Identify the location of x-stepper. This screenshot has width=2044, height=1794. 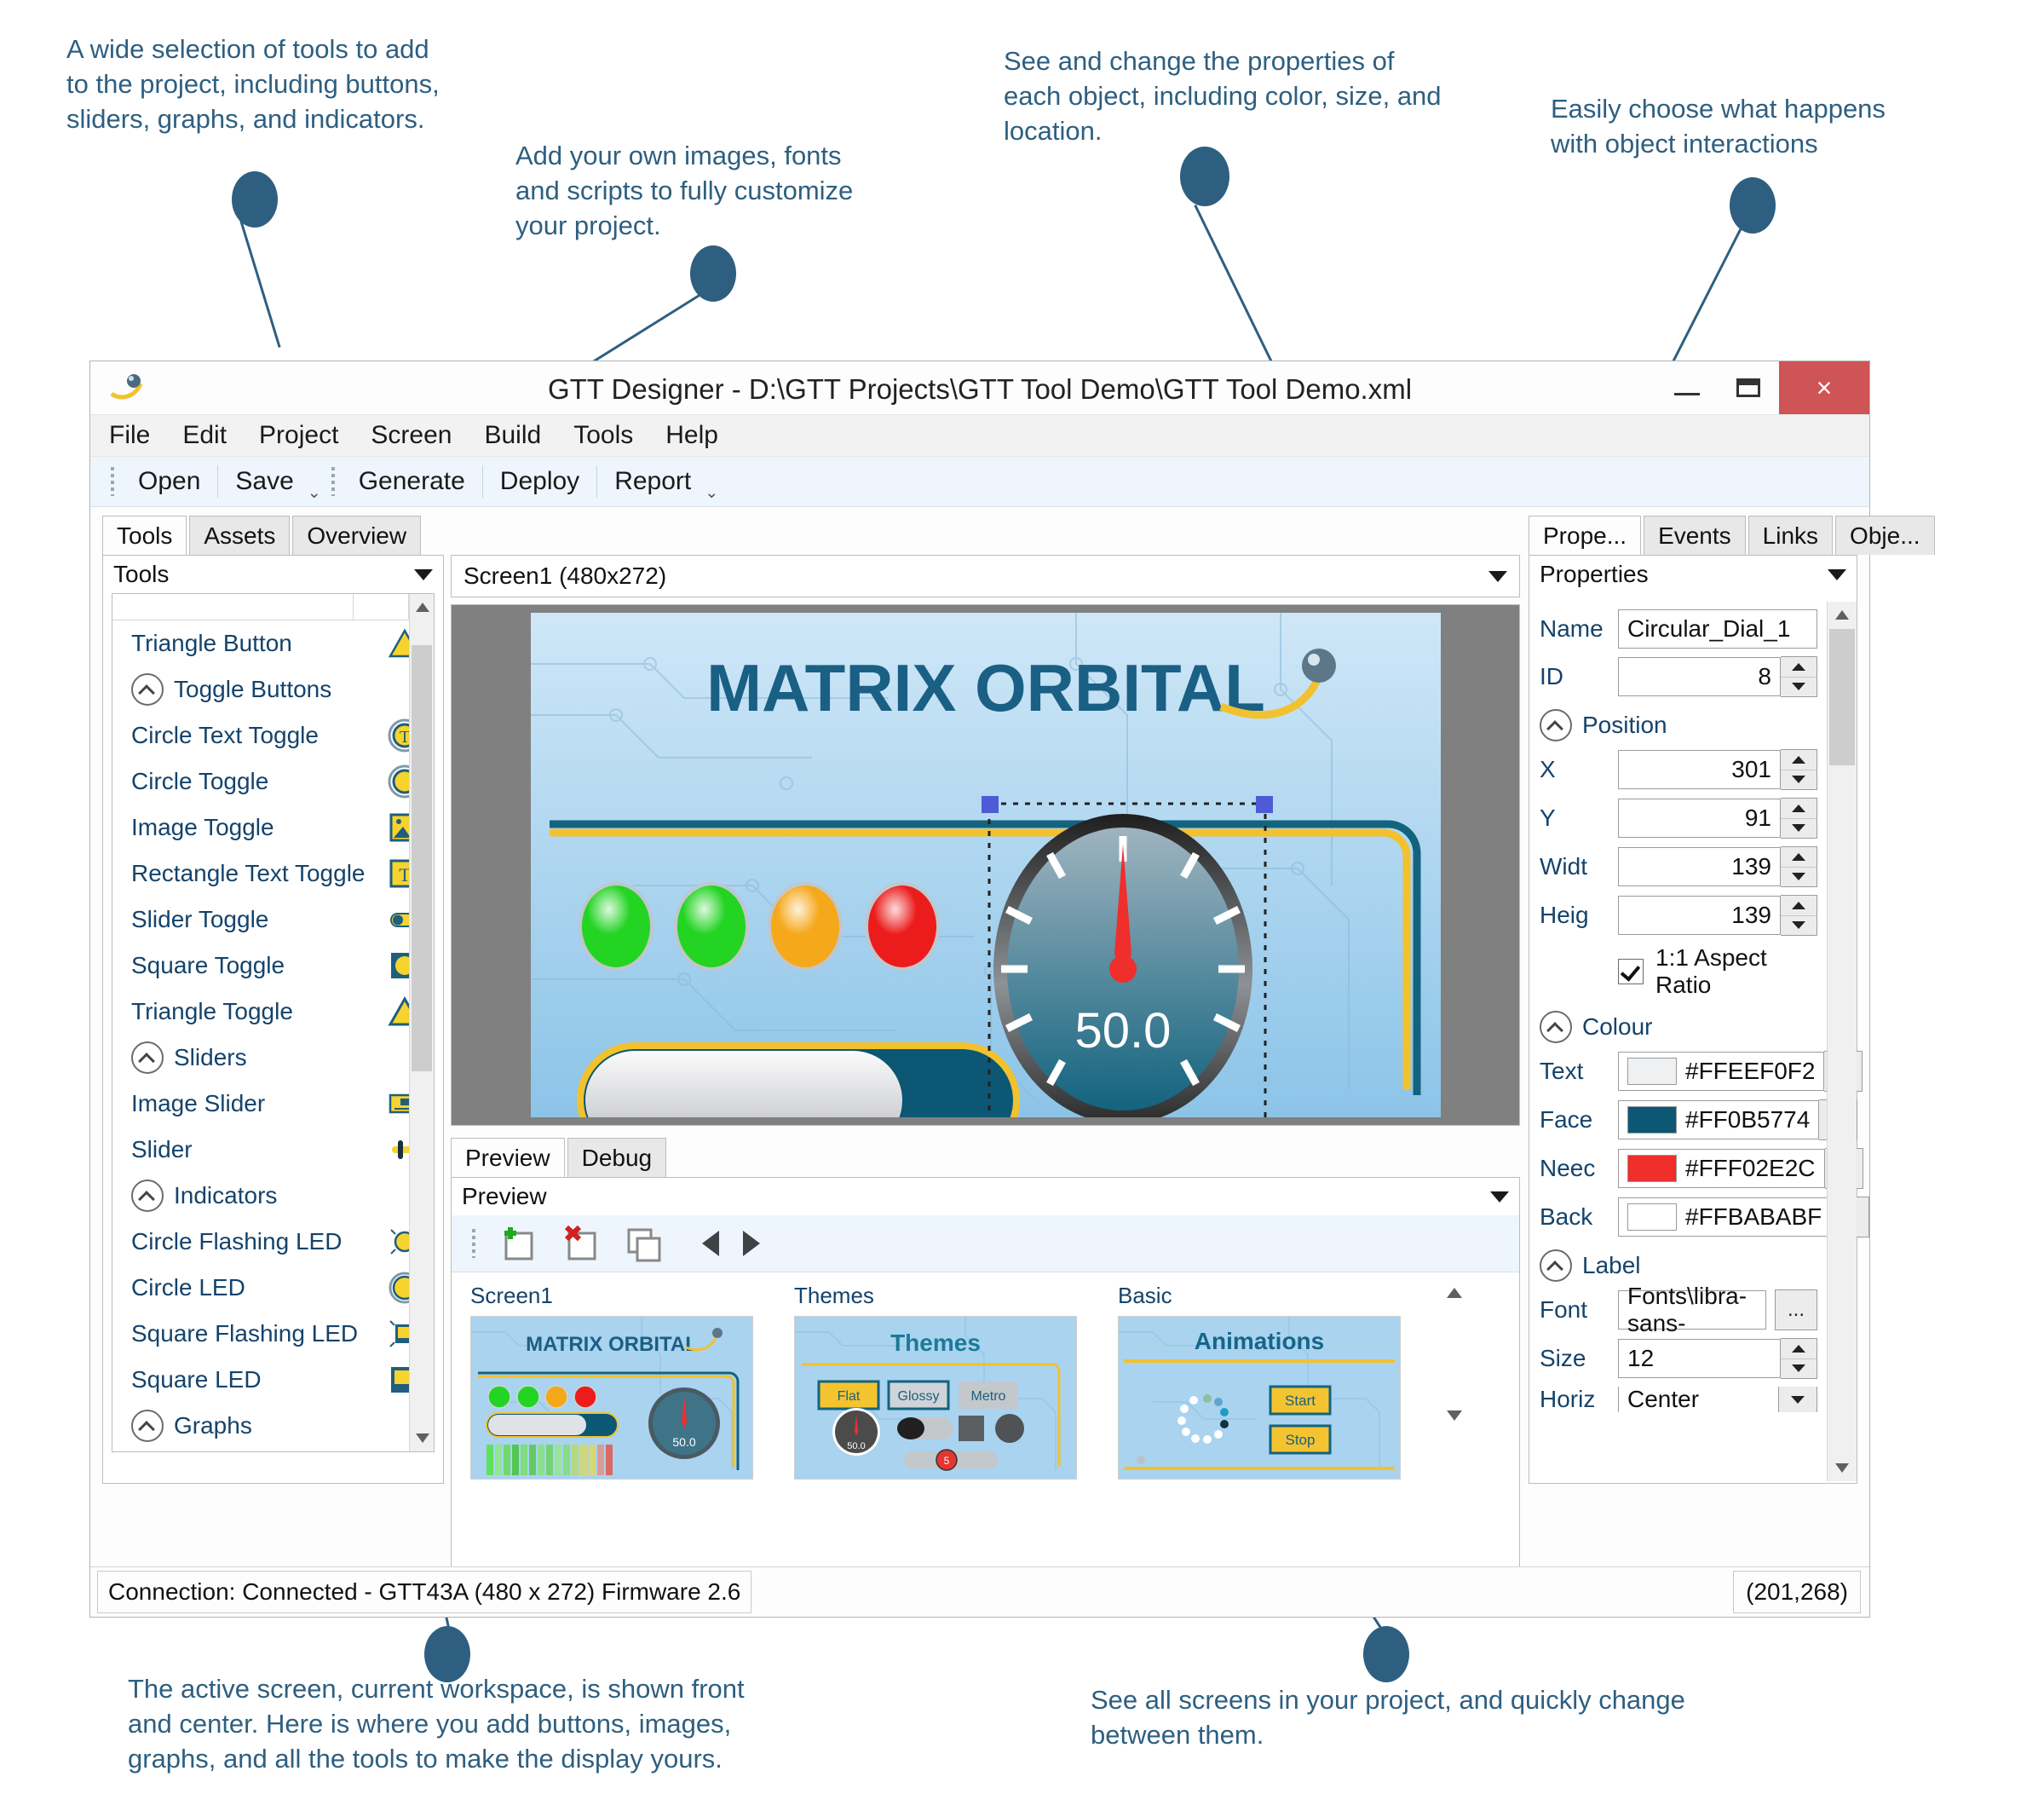
(1799, 770).